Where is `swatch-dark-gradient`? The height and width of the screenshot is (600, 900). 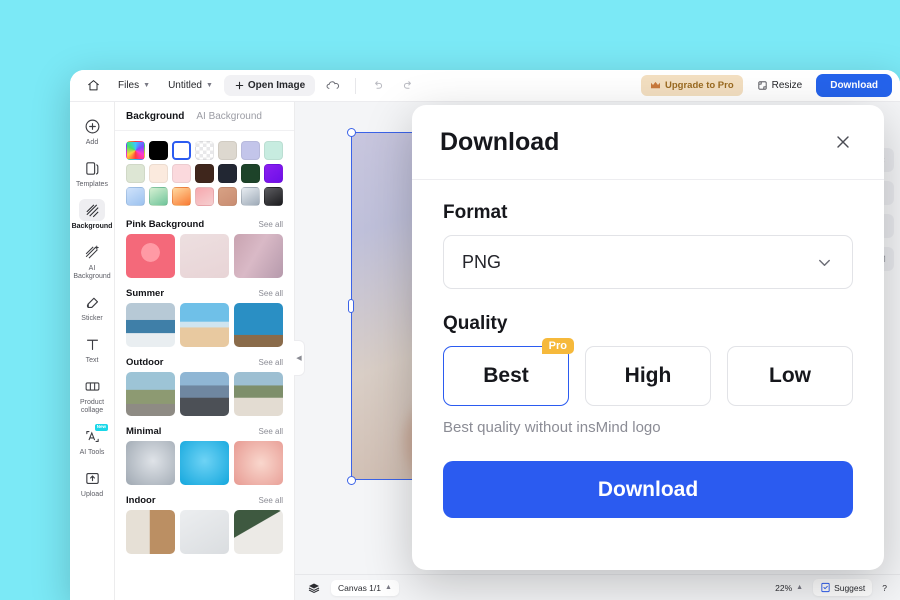 swatch-dark-gradient is located at coordinates (273, 196).